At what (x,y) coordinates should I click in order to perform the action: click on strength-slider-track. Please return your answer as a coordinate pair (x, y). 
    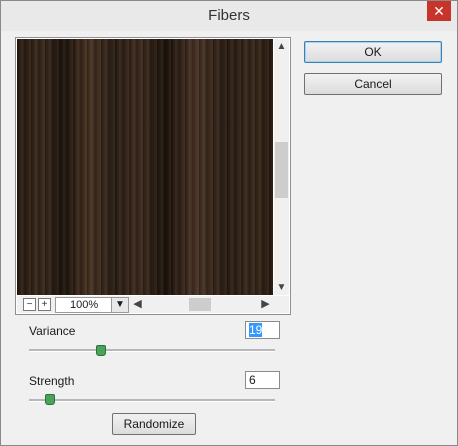
    Looking at the image, I should click on (152, 400).